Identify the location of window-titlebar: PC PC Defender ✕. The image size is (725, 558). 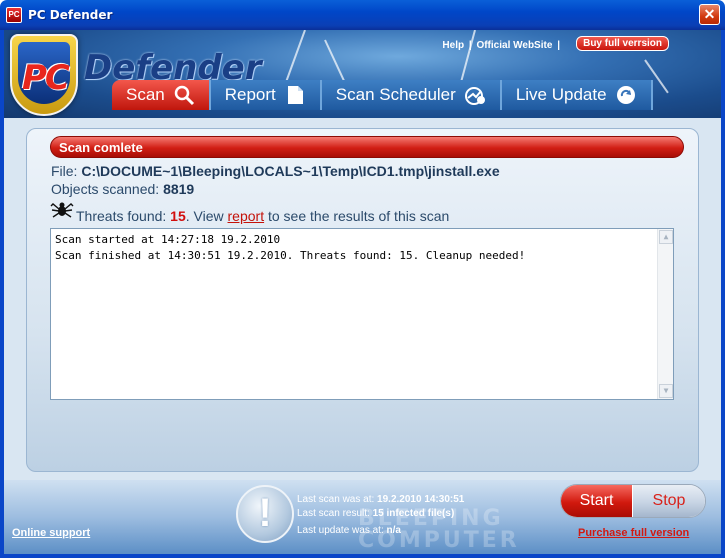
(362, 15).